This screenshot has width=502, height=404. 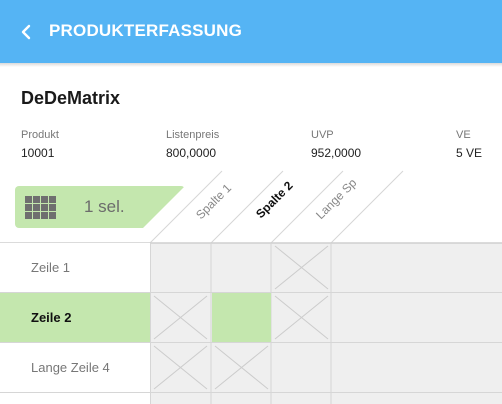 What do you see at coordinates (75, 367) in the screenshot?
I see `row-label-3: Lange Zeile 4` at bounding box center [75, 367].